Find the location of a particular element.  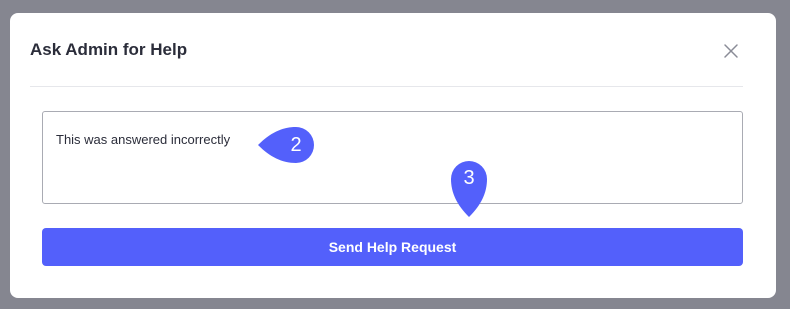

close-icon is located at coordinates (731, 51).